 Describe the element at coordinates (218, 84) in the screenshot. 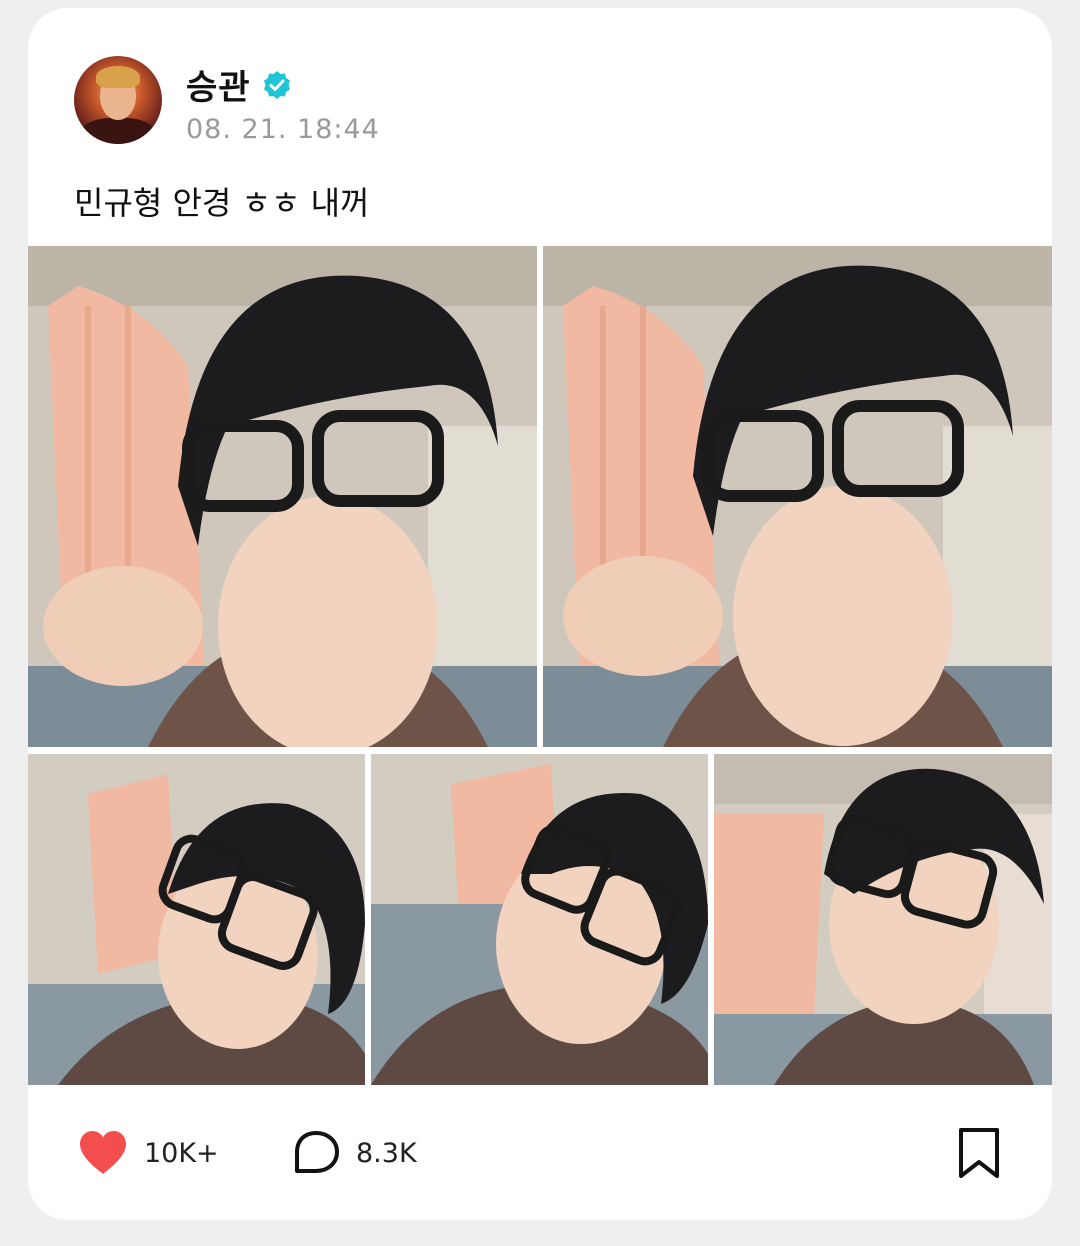

I see `username: 승관` at that location.